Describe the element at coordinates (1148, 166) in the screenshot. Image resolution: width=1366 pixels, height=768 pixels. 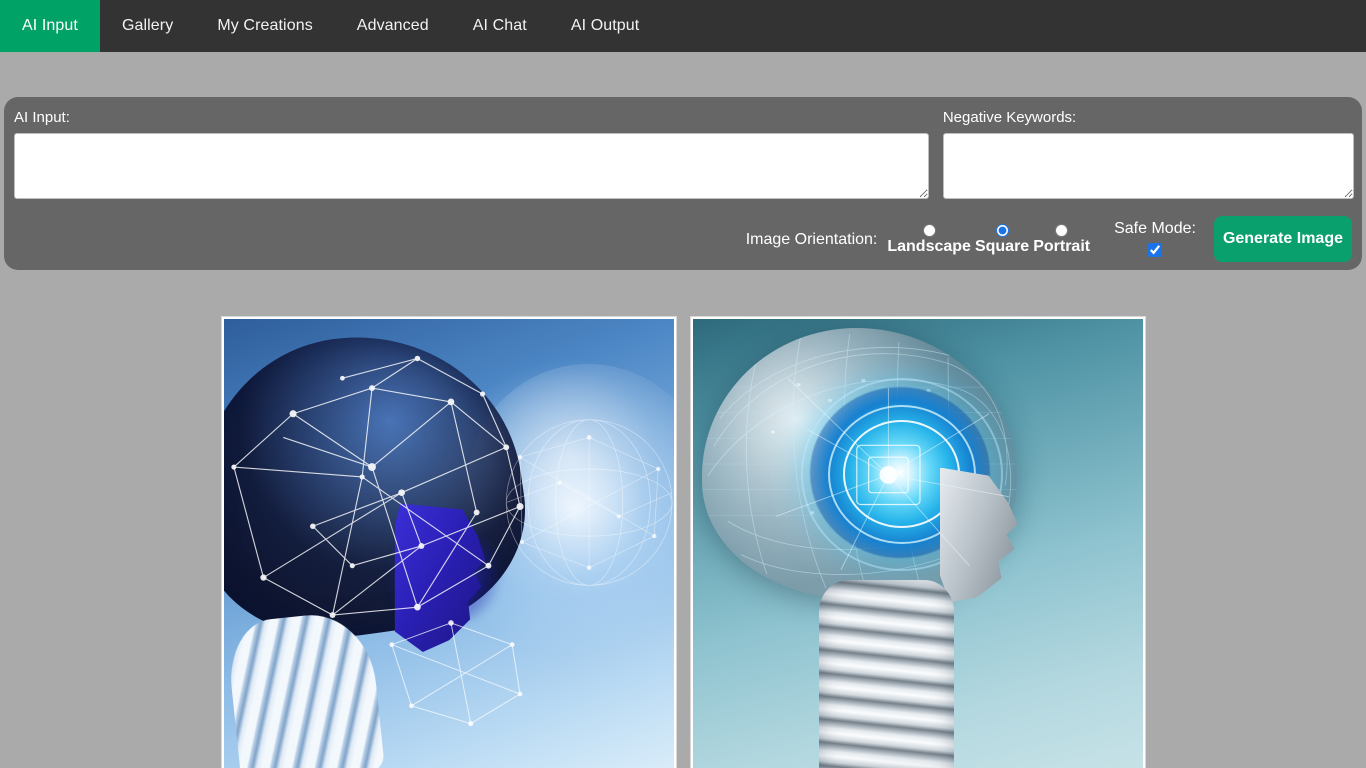
I see `negative-keywords-textarea` at that location.